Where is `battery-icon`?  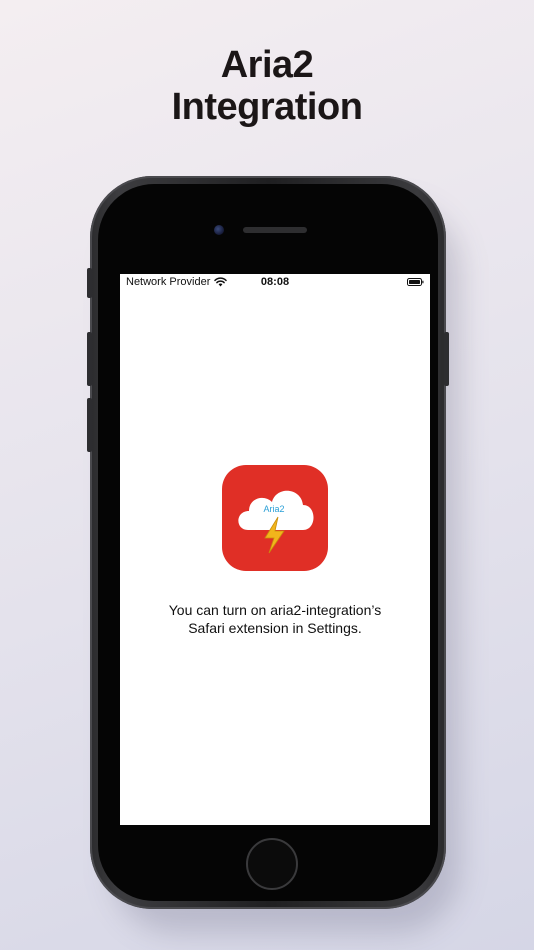 battery-icon is located at coordinates (415, 282).